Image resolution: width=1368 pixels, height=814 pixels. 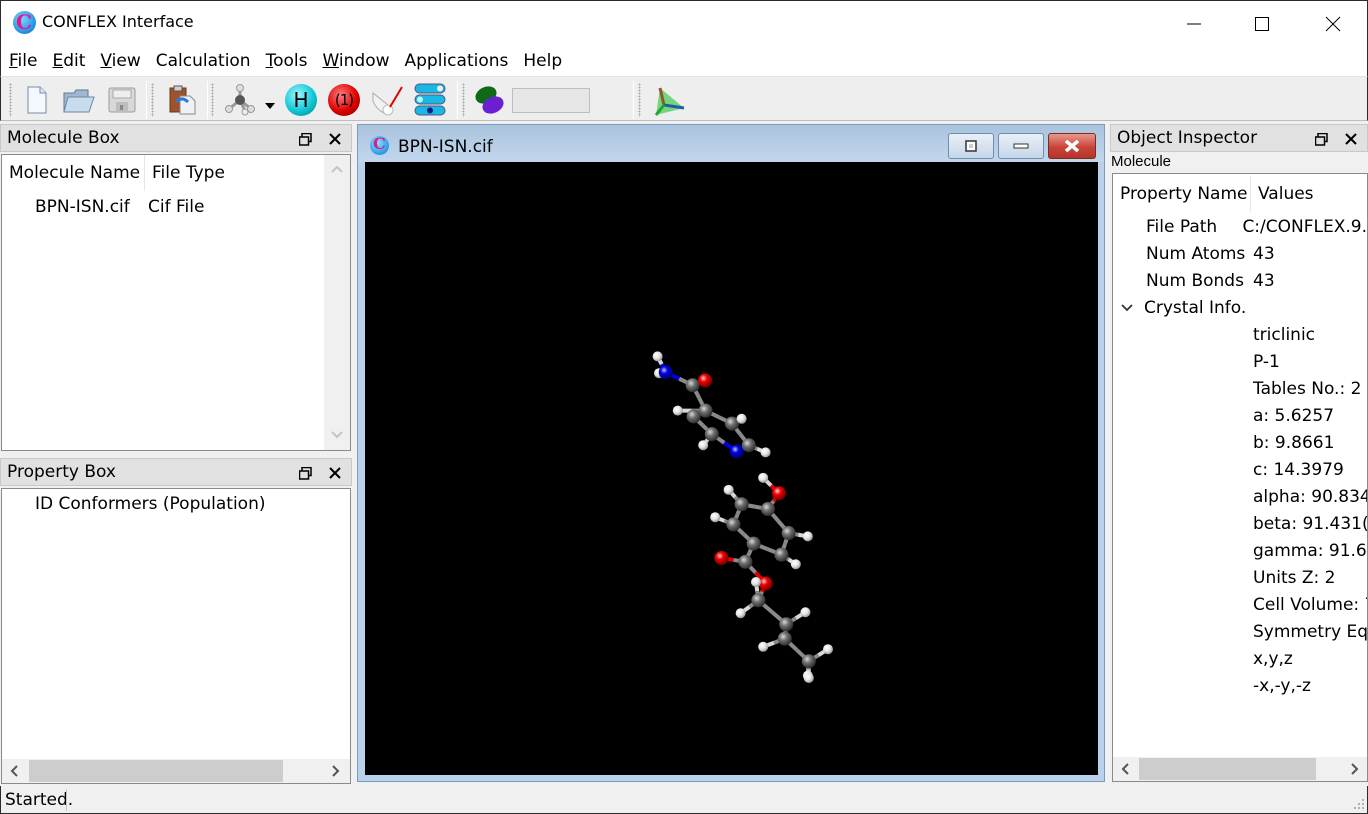 What do you see at coordinates (387, 100) in the screenshot?
I see `measure-button` at bounding box center [387, 100].